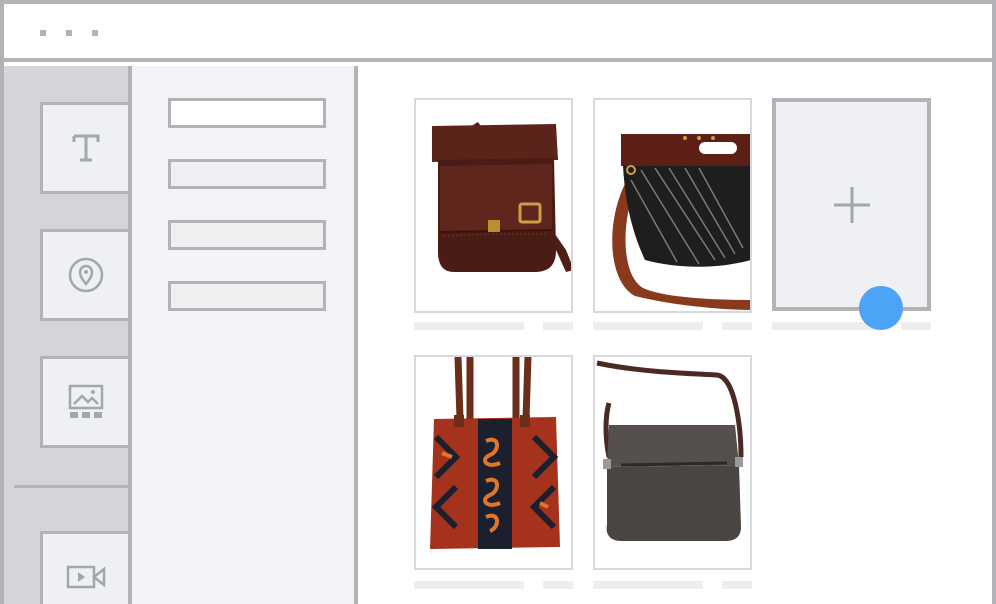  I want to click on map-pin-icon, so click(86, 275).